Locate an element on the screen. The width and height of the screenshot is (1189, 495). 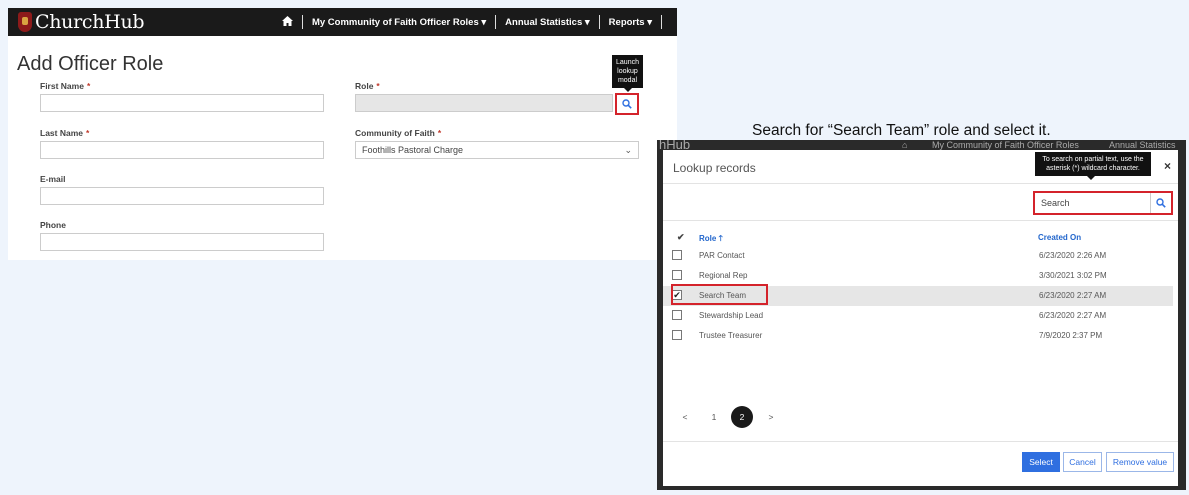
row-created-on: 7/9/2020 2:37 PM is located at coordinates (1071, 335).